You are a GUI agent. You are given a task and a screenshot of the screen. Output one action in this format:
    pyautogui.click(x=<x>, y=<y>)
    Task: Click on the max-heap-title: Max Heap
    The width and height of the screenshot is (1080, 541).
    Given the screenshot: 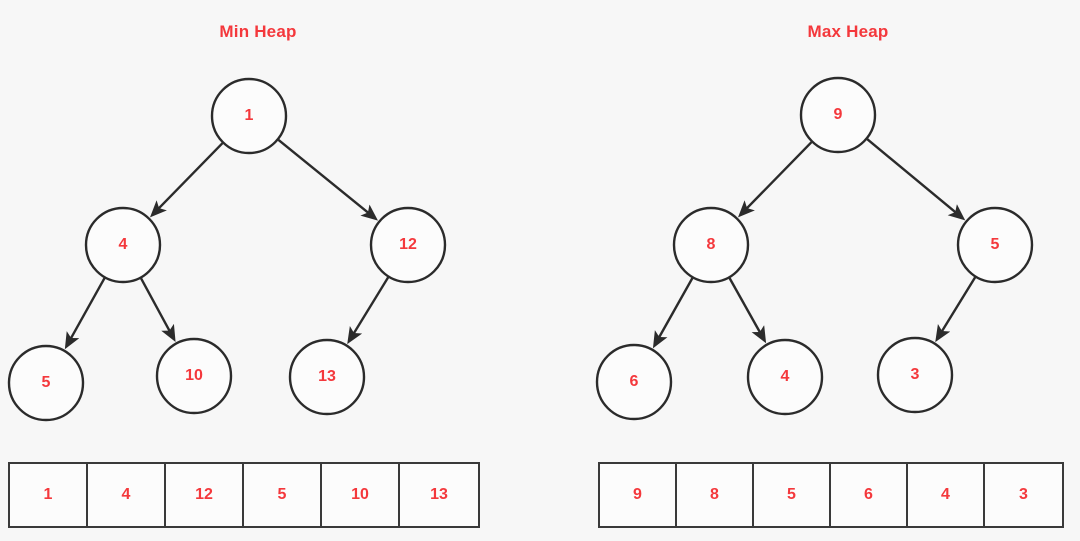 What is the action you would take?
    pyautogui.click(x=848, y=31)
    